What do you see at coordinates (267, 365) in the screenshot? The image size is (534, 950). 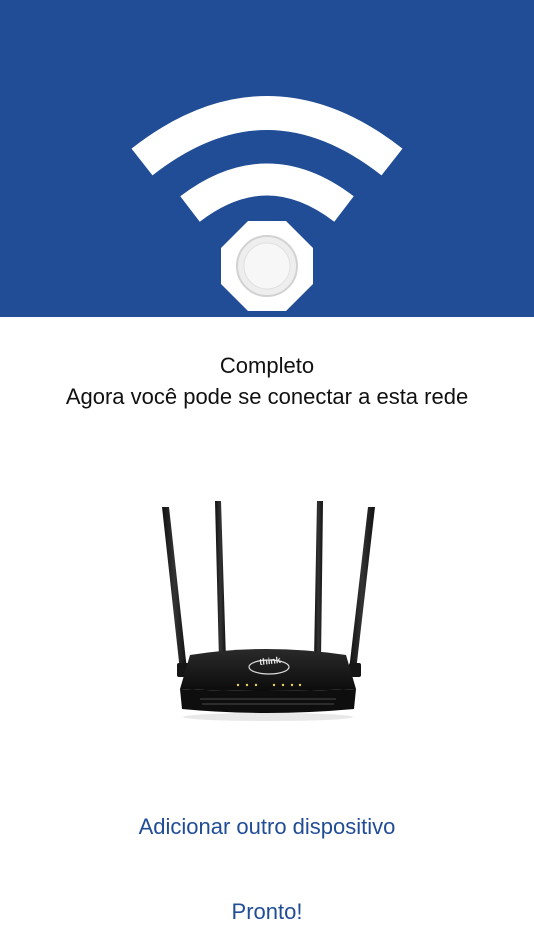 I see `status-title: Completo` at bounding box center [267, 365].